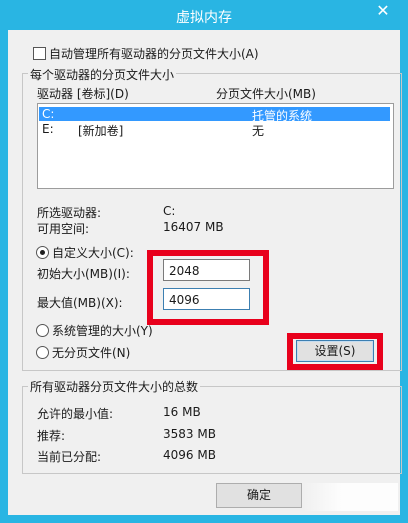  What do you see at coordinates (214, 130) in the screenshot?
I see `list-item: E: [新加卷] 无` at bounding box center [214, 130].